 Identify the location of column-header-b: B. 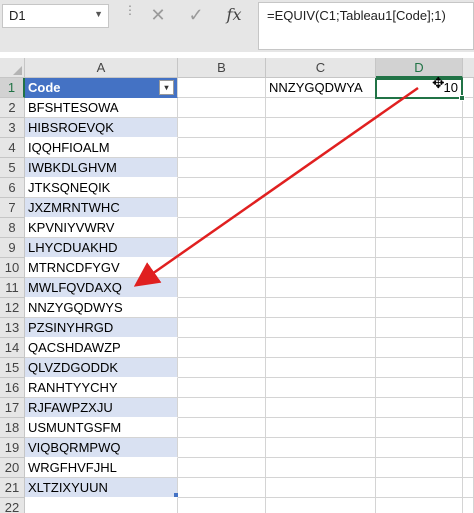
(222, 68).